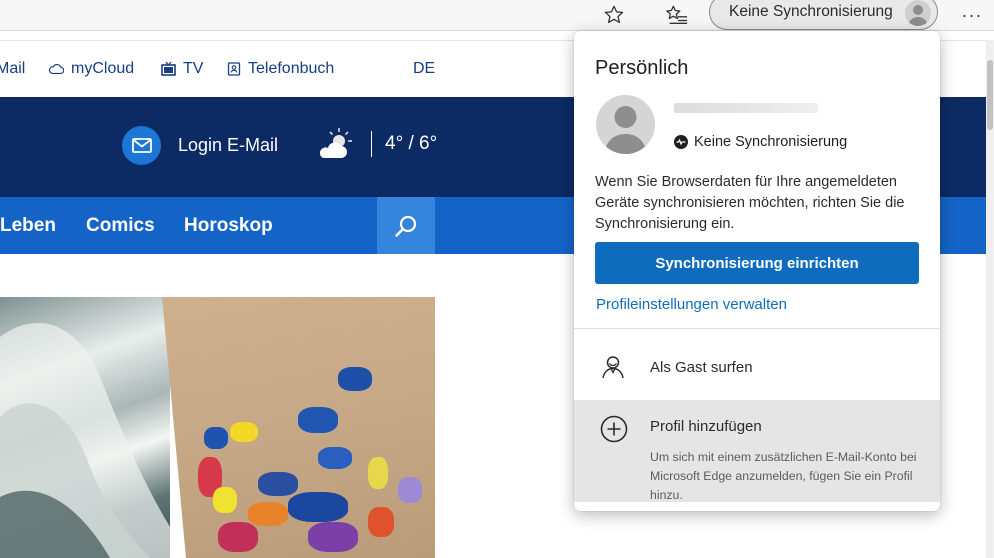 Image resolution: width=994 pixels, height=558 pixels. What do you see at coordinates (298, 427) in the screenshot?
I see `beach-aerial-image` at bounding box center [298, 427].